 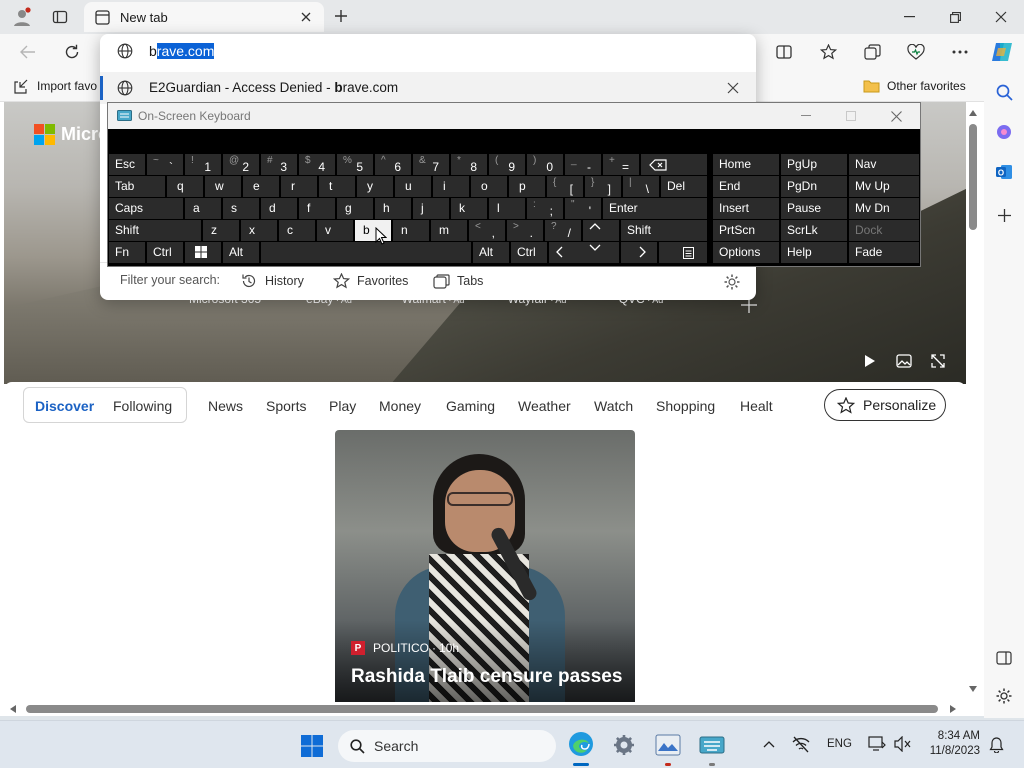 What do you see at coordinates (393, 164) in the screenshot?
I see `key-6: ^ 6` at bounding box center [393, 164].